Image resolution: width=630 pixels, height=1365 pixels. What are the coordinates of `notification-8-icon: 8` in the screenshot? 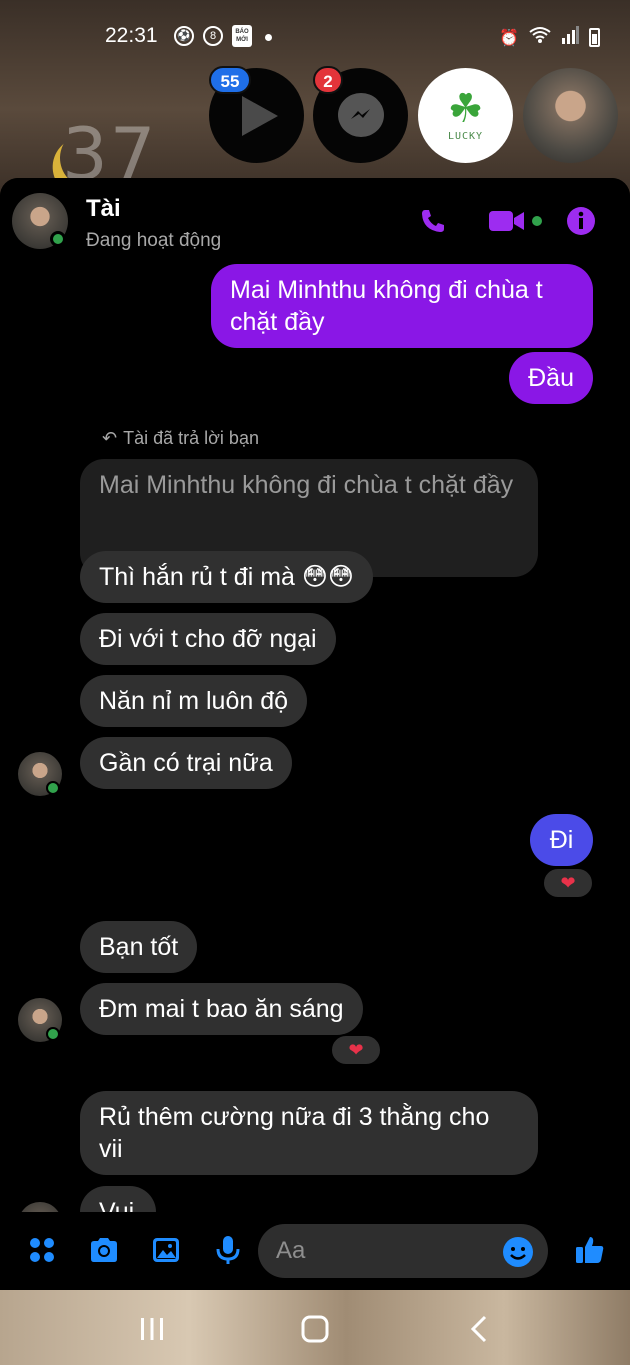 It's located at (213, 36).